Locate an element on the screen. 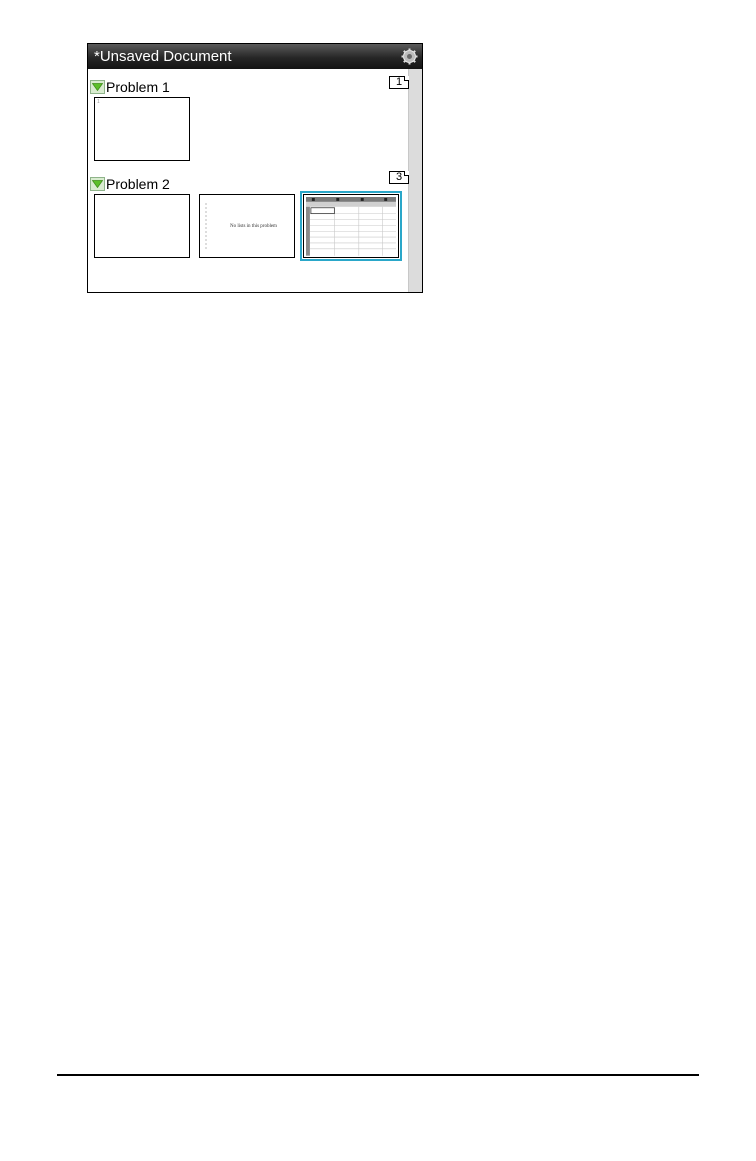 The height and width of the screenshot is (1161, 756). page-count-badge: 3 is located at coordinates (399, 177).